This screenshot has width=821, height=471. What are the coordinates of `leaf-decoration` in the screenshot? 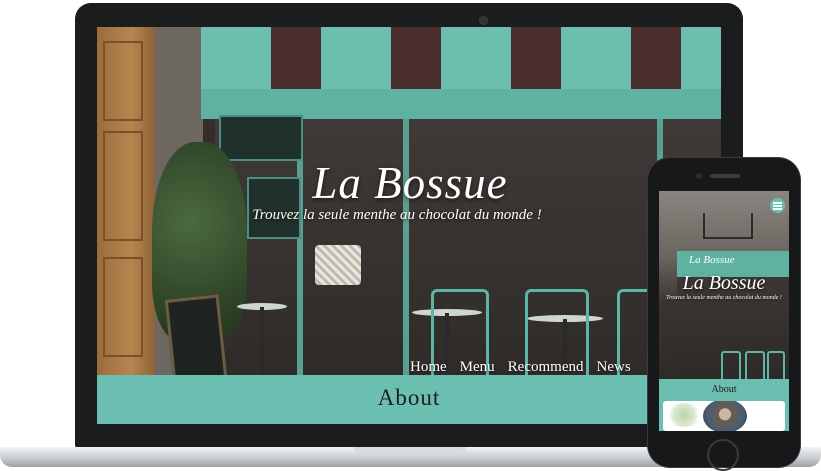 It's located at (684, 415).